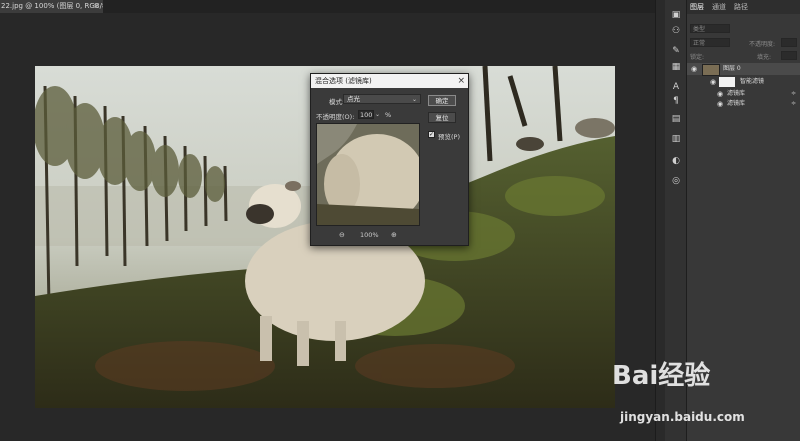 The height and width of the screenshot is (441, 800). I want to click on document-tab: 22.jpg @ 100% (图层 0, RGB/8) * ×, so click(51, 6).